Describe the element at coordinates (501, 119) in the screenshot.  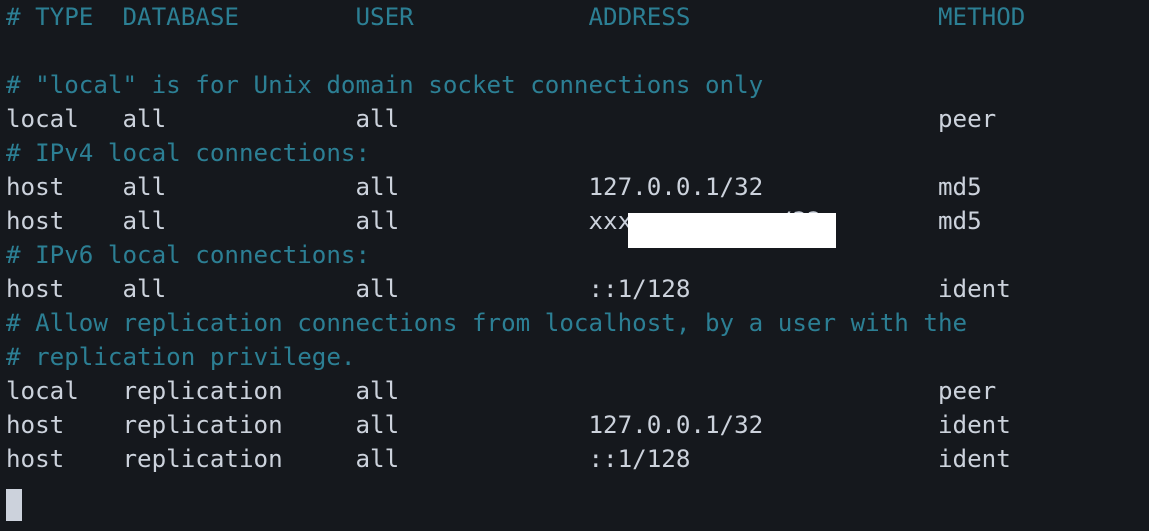
I see `config-line-local-all-peer: local all all peer` at that location.